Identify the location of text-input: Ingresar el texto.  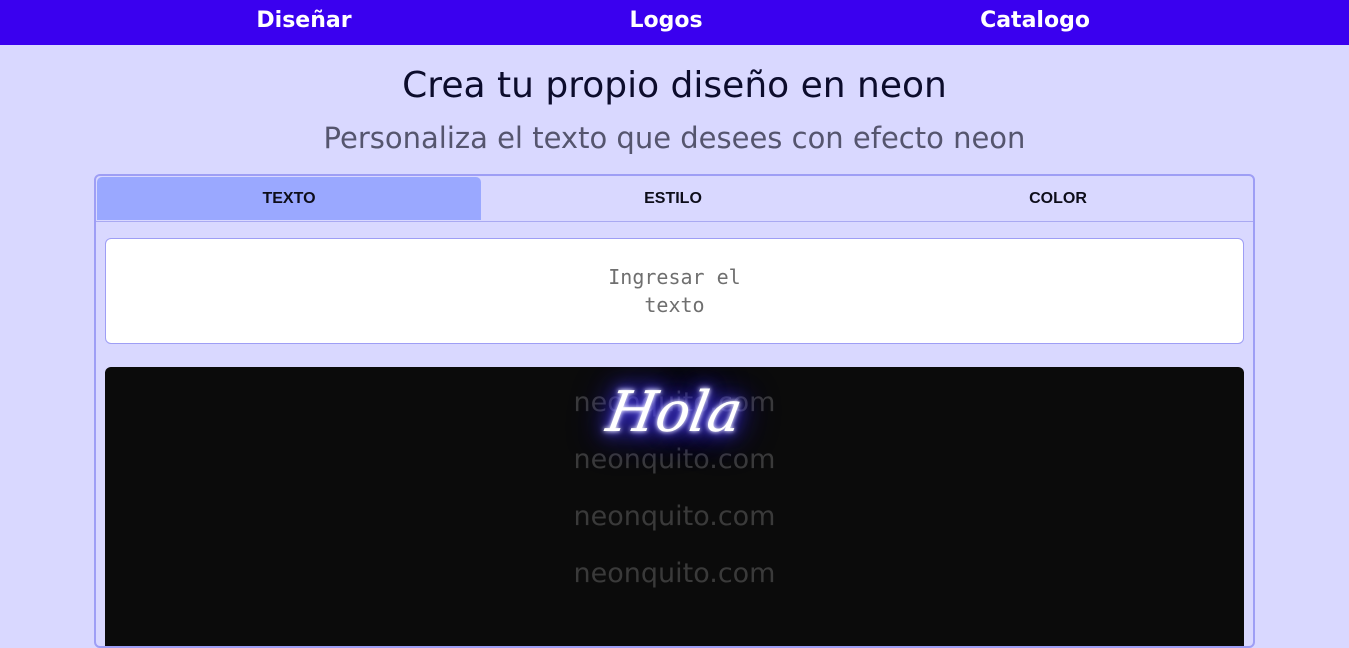
(674, 291).